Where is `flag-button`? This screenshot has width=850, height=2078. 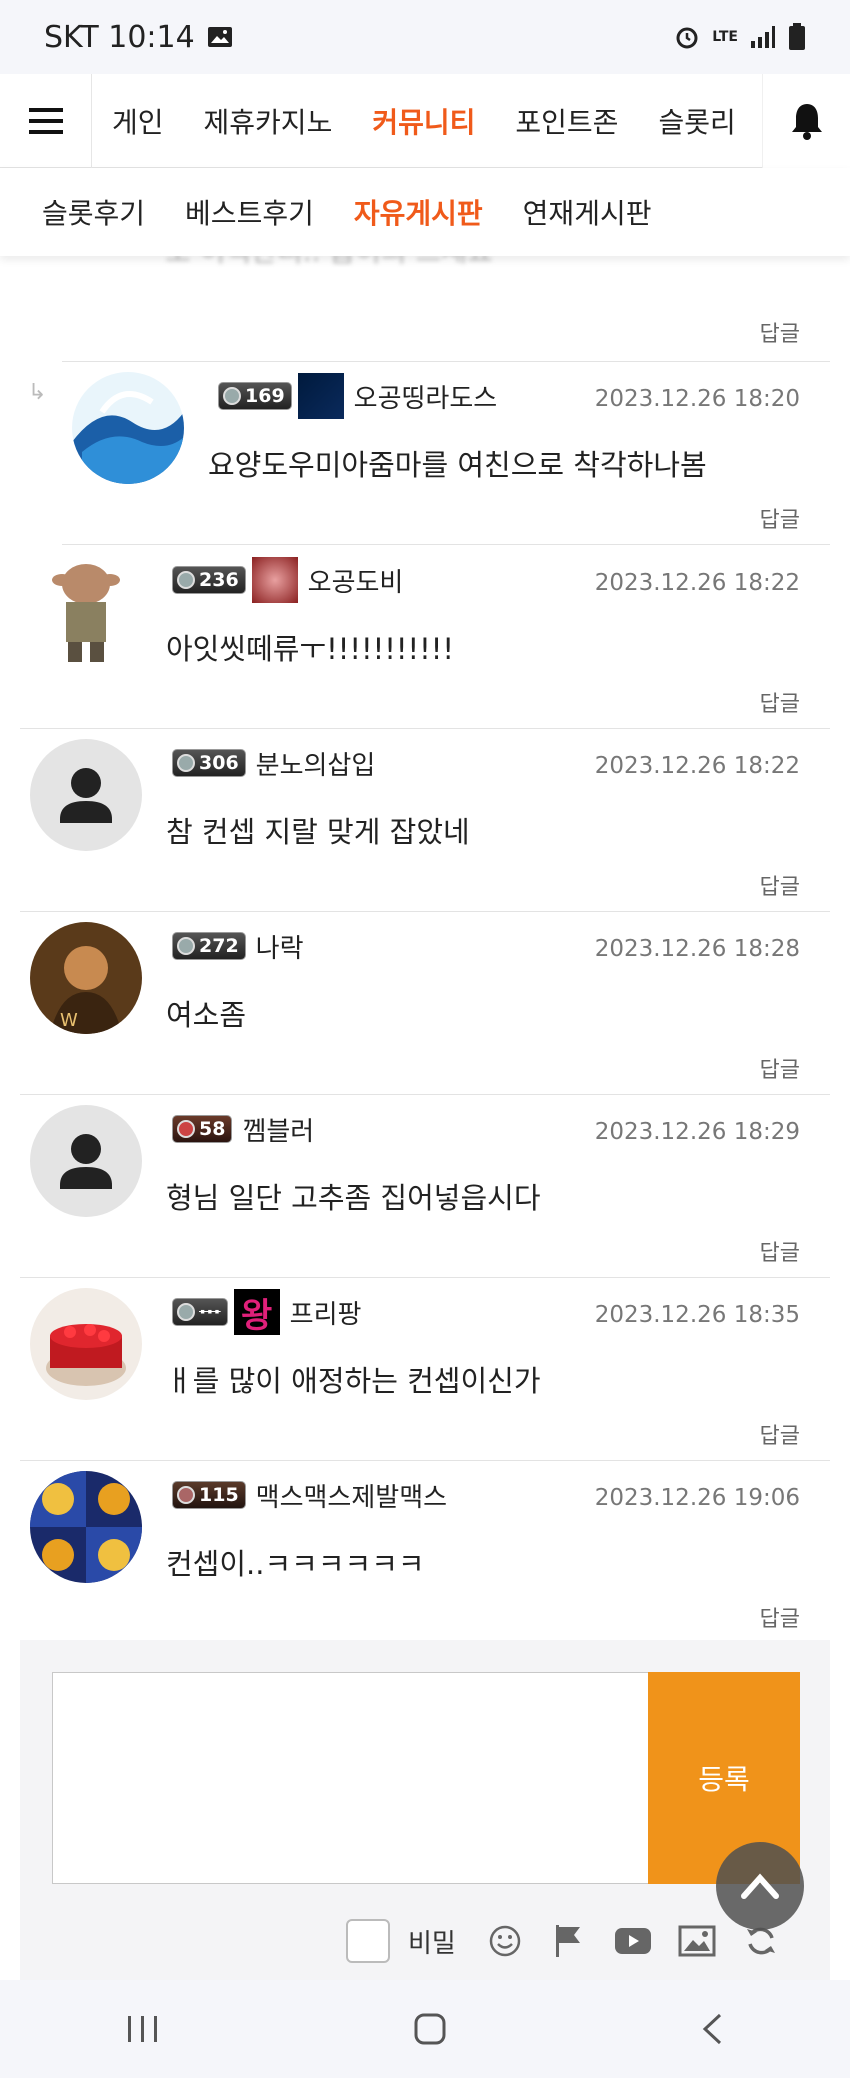 flag-button is located at coordinates (569, 1941).